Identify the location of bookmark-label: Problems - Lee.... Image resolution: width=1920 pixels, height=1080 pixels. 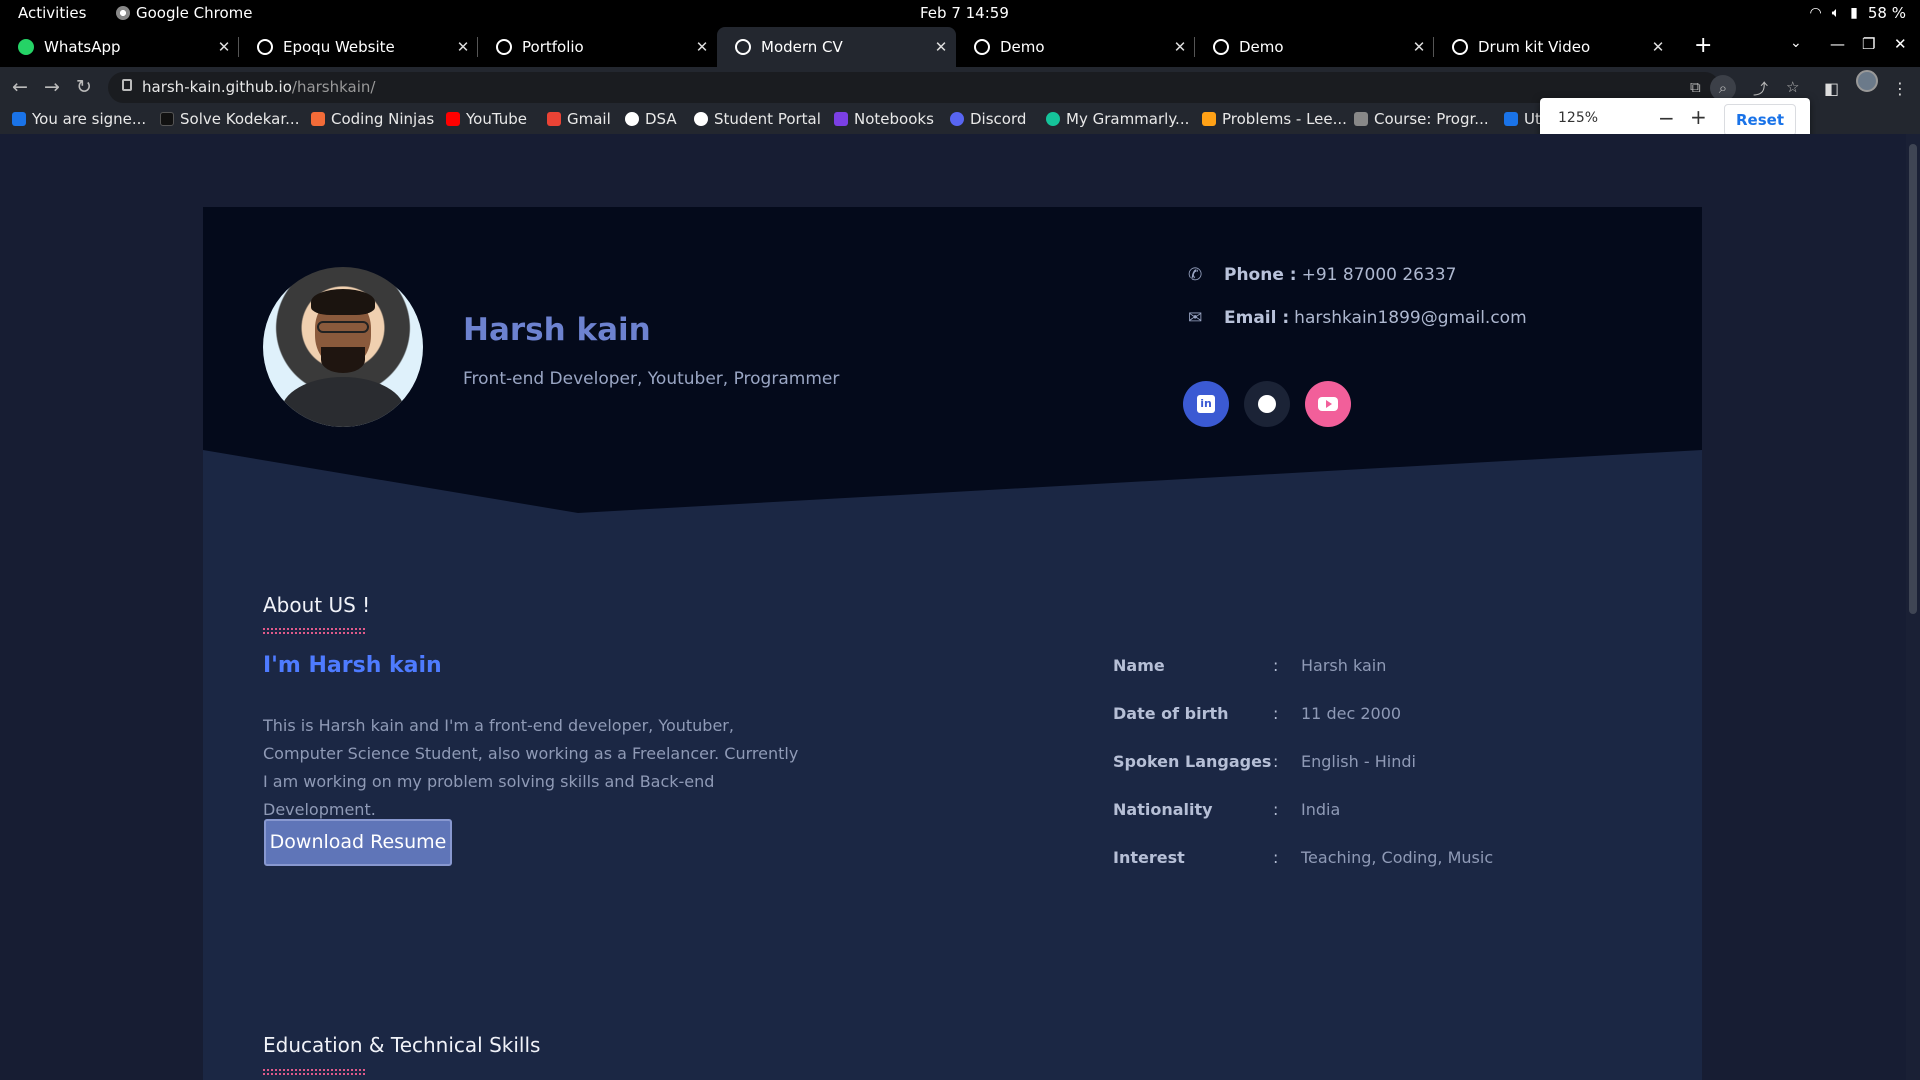
(1284, 119).